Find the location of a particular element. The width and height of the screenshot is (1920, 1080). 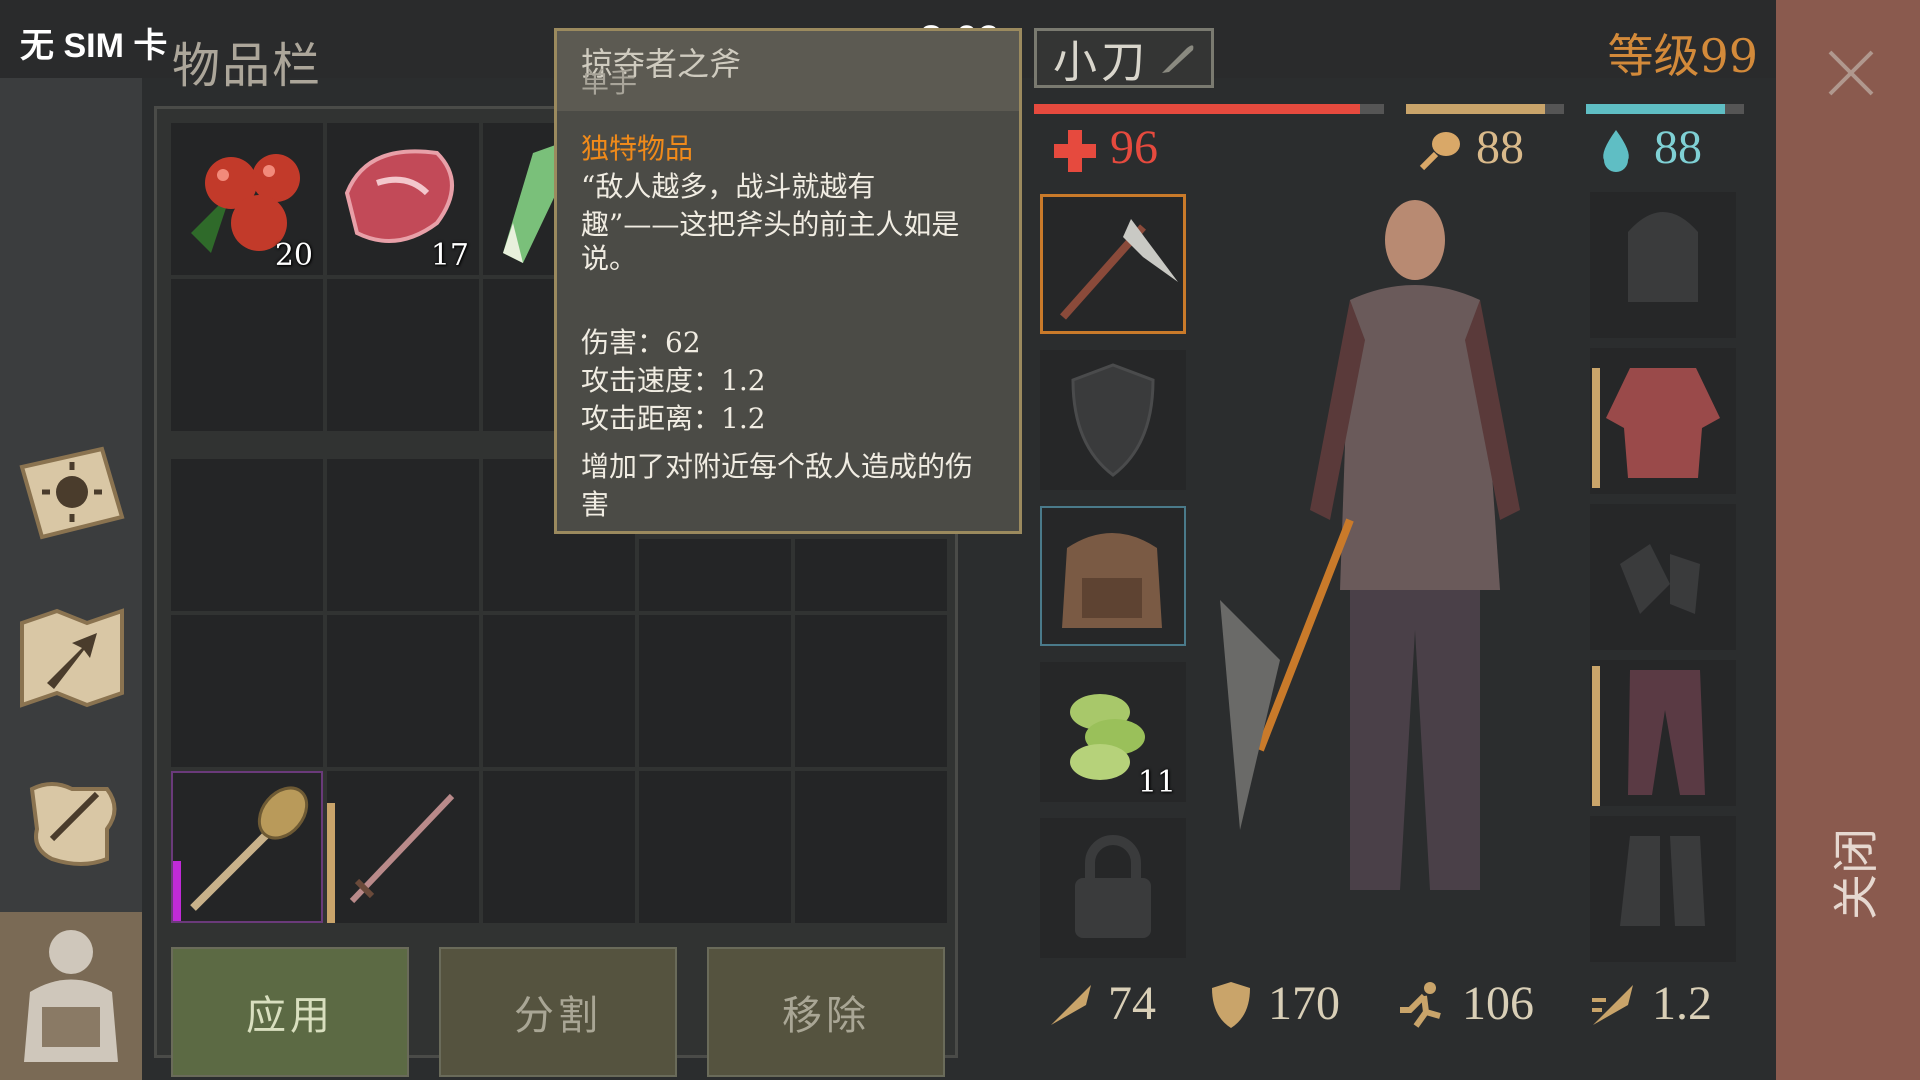

shield-slot is located at coordinates (1113, 420).